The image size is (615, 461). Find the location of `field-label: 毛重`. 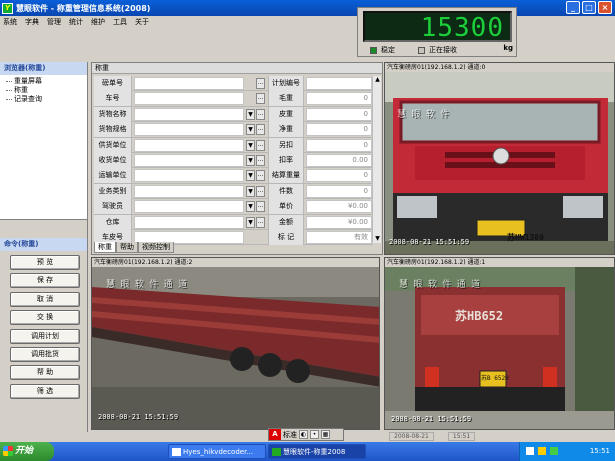

field-label: 毛重 is located at coordinates (286, 99).